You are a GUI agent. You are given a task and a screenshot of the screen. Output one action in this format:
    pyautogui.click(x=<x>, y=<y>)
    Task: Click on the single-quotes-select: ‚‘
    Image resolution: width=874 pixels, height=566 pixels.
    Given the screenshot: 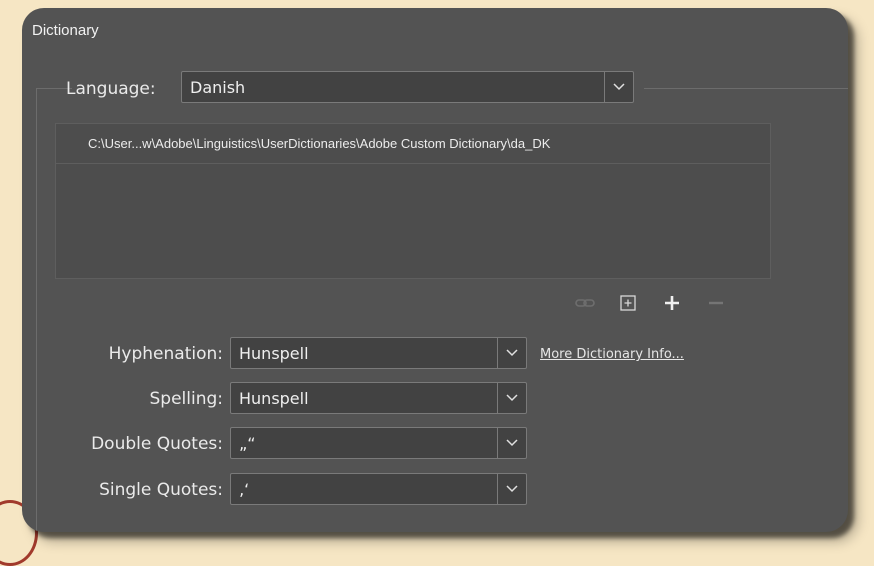 What is the action you would take?
    pyautogui.click(x=378, y=489)
    